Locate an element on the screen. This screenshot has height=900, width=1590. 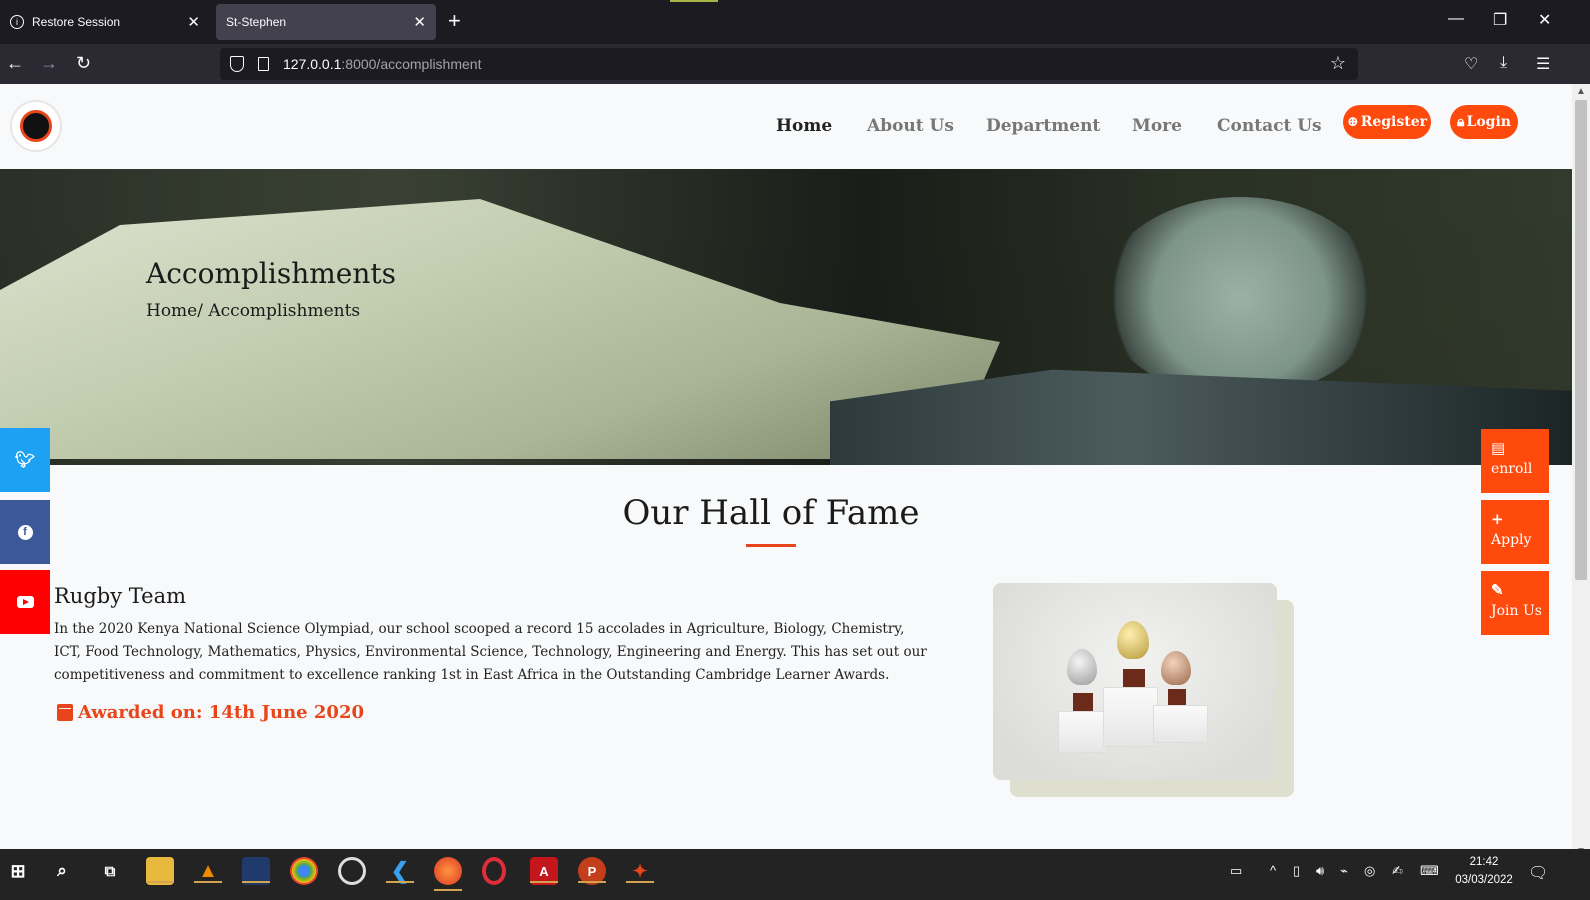
join-us-button: ✎ Join Us is located at coordinates (1515, 603).